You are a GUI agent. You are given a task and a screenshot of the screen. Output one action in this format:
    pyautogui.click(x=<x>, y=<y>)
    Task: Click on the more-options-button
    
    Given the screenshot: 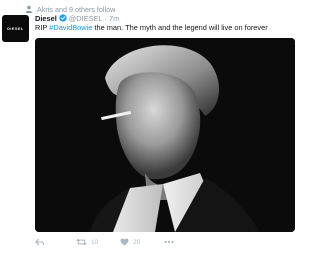 What is the action you would take?
    pyautogui.click(x=169, y=242)
    